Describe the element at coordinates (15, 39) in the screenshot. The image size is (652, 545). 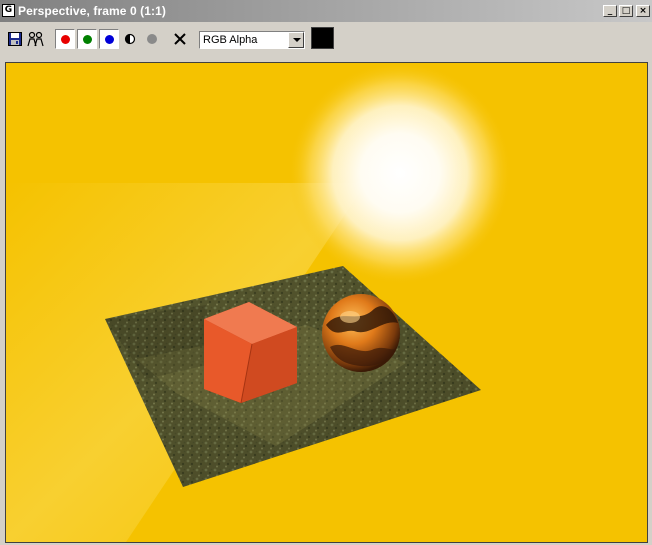
I see `save-icon` at that location.